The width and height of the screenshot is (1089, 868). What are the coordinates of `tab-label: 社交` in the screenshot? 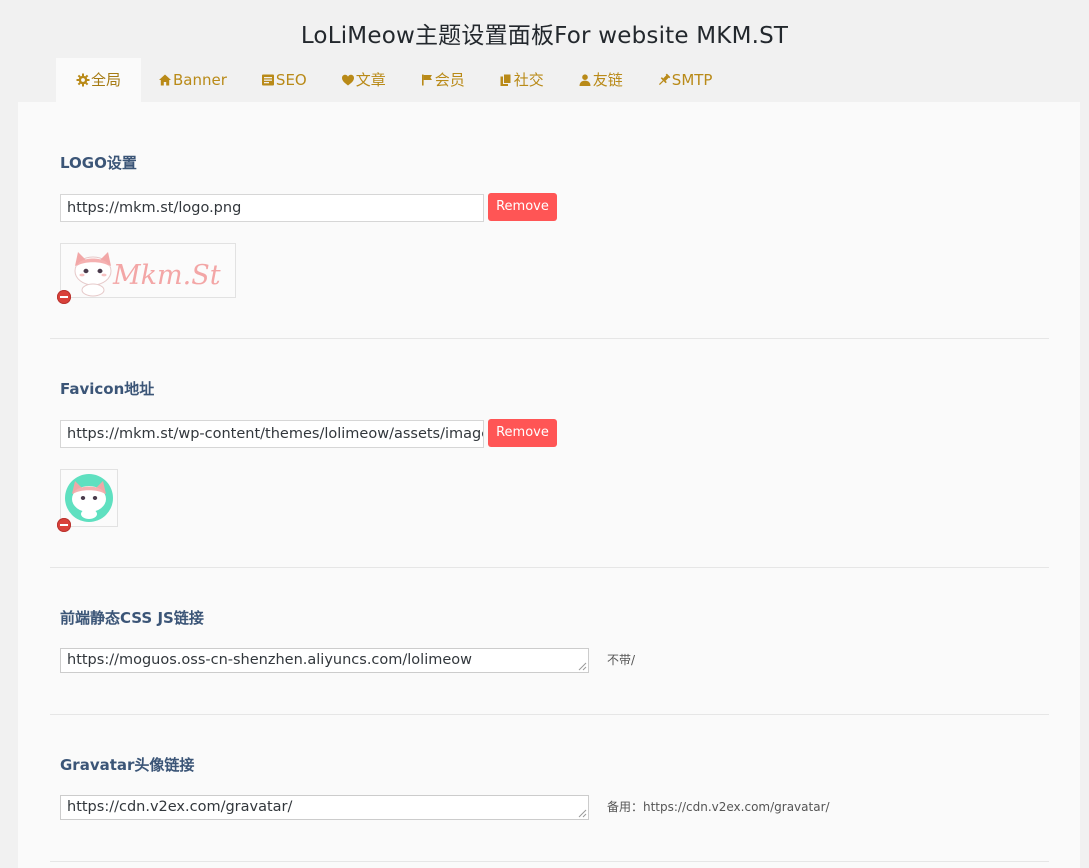 It's located at (528, 80).